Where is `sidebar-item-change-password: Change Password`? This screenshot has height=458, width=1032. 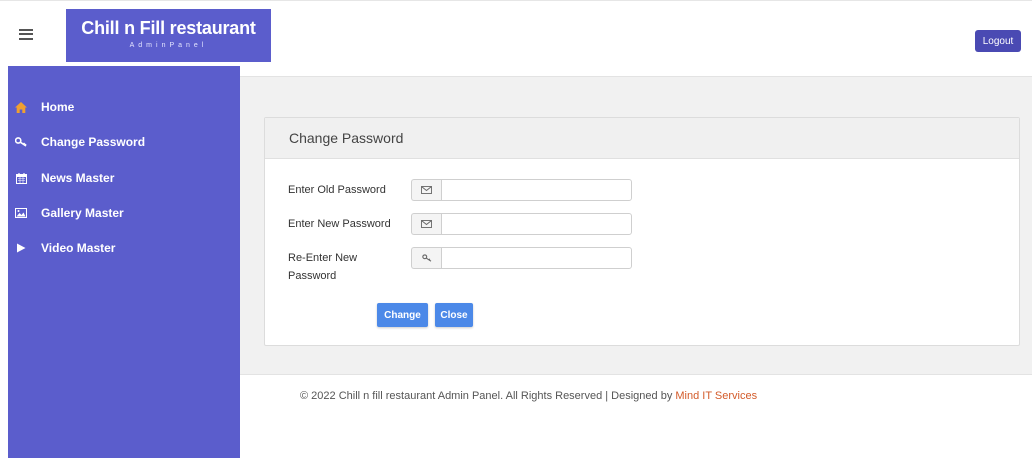
sidebar-item-change-password: Change Password is located at coordinates (124, 142).